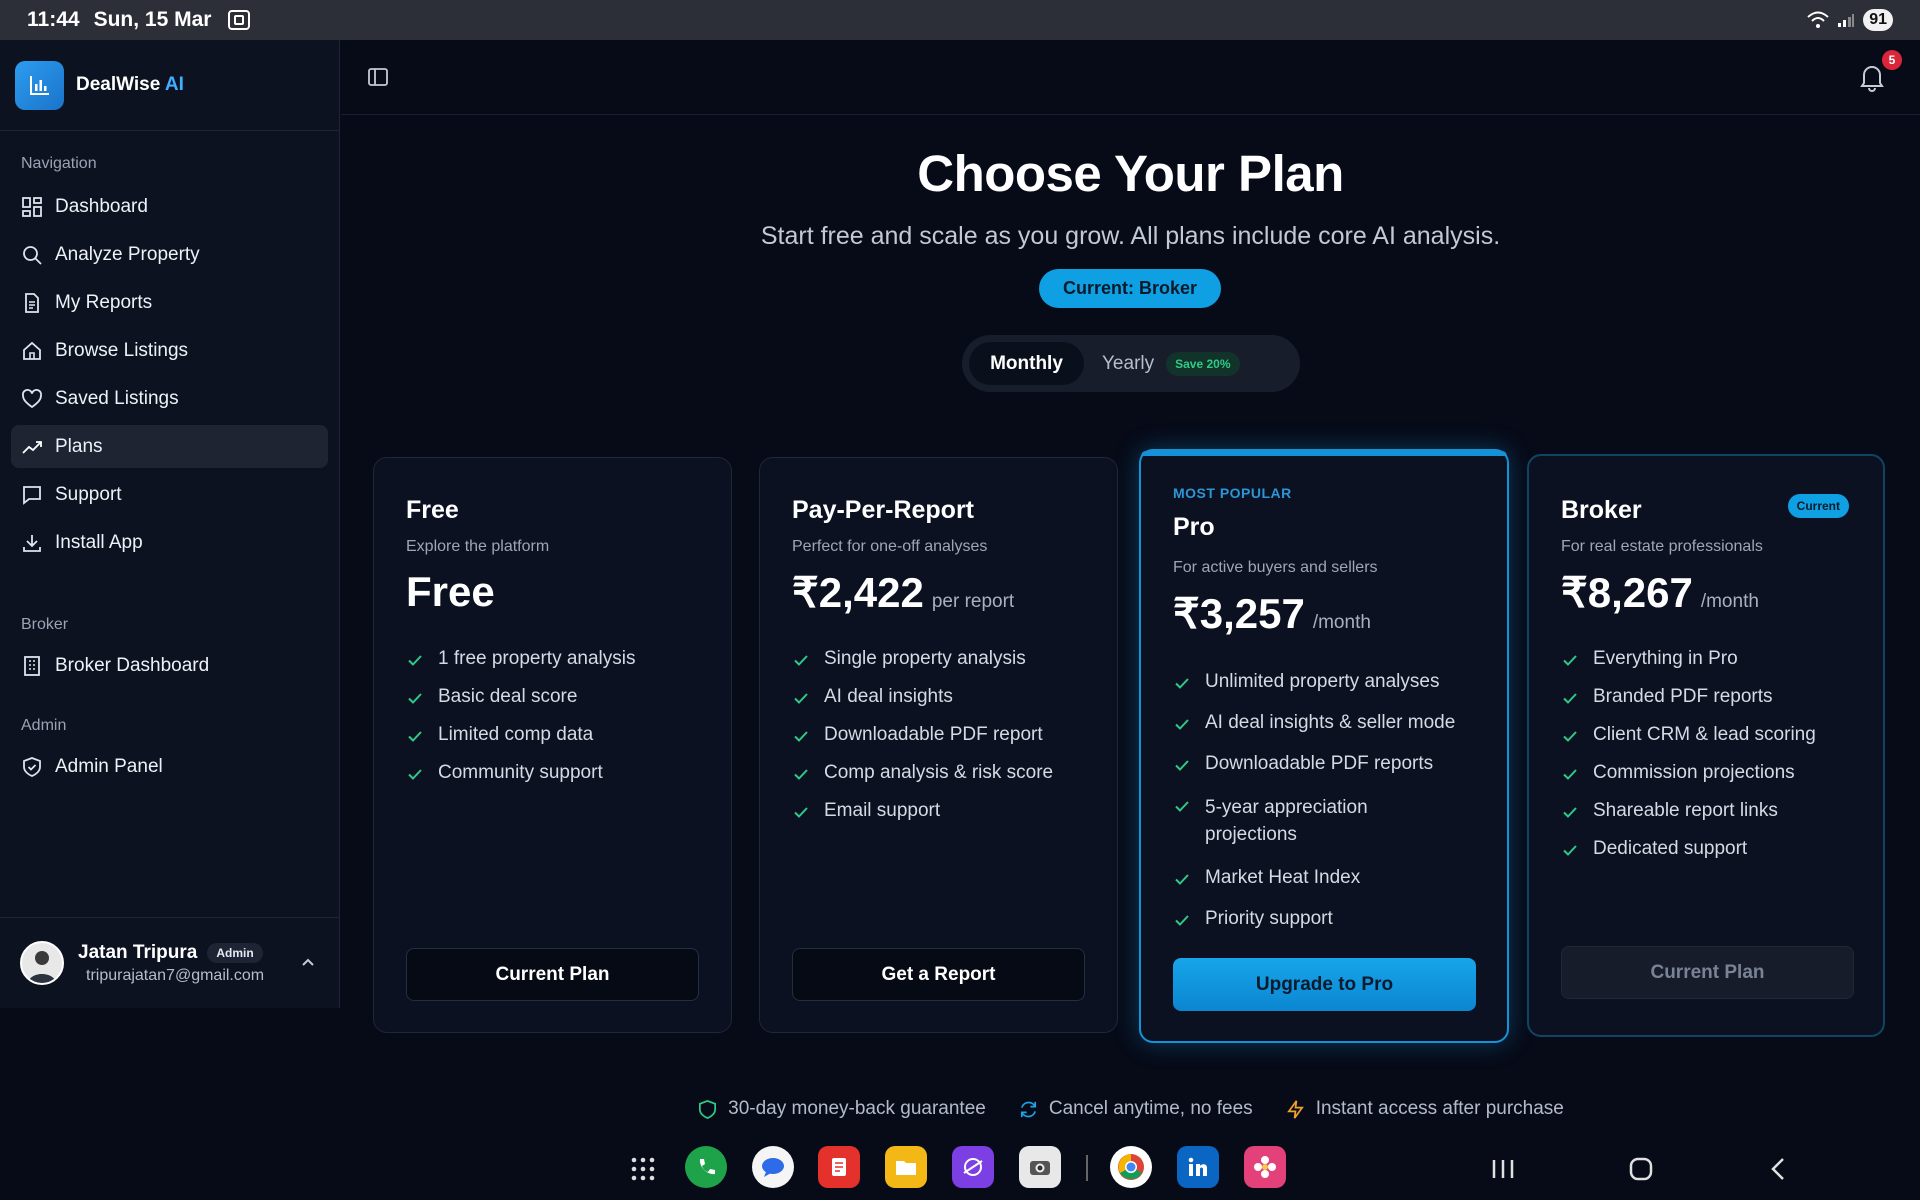  Describe the element at coordinates (1601, 510) in the screenshot. I see `plan-name: Broker` at that location.